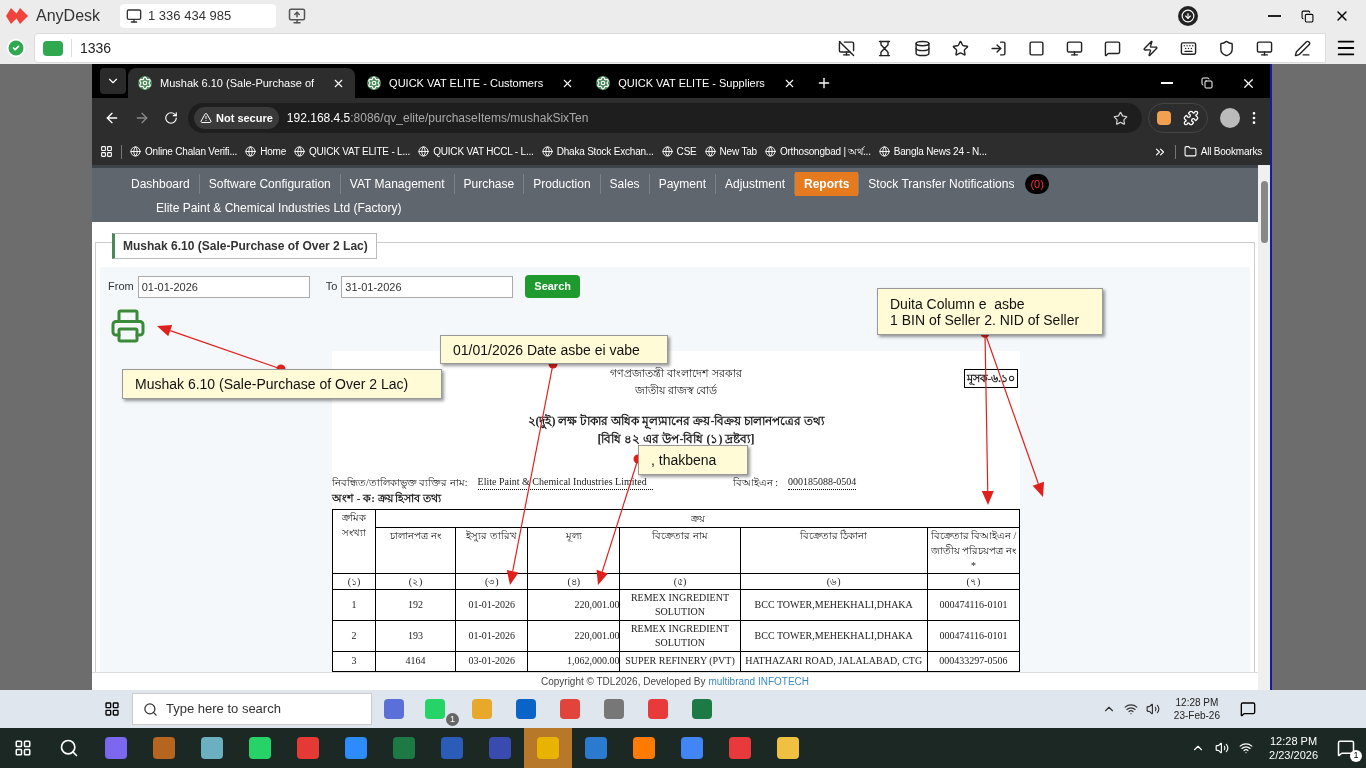 The image size is (1366, 768). Describe the element at coordinates (973, 661) in the screenshot. I see `table-cell: 000433297-0506` at that location.